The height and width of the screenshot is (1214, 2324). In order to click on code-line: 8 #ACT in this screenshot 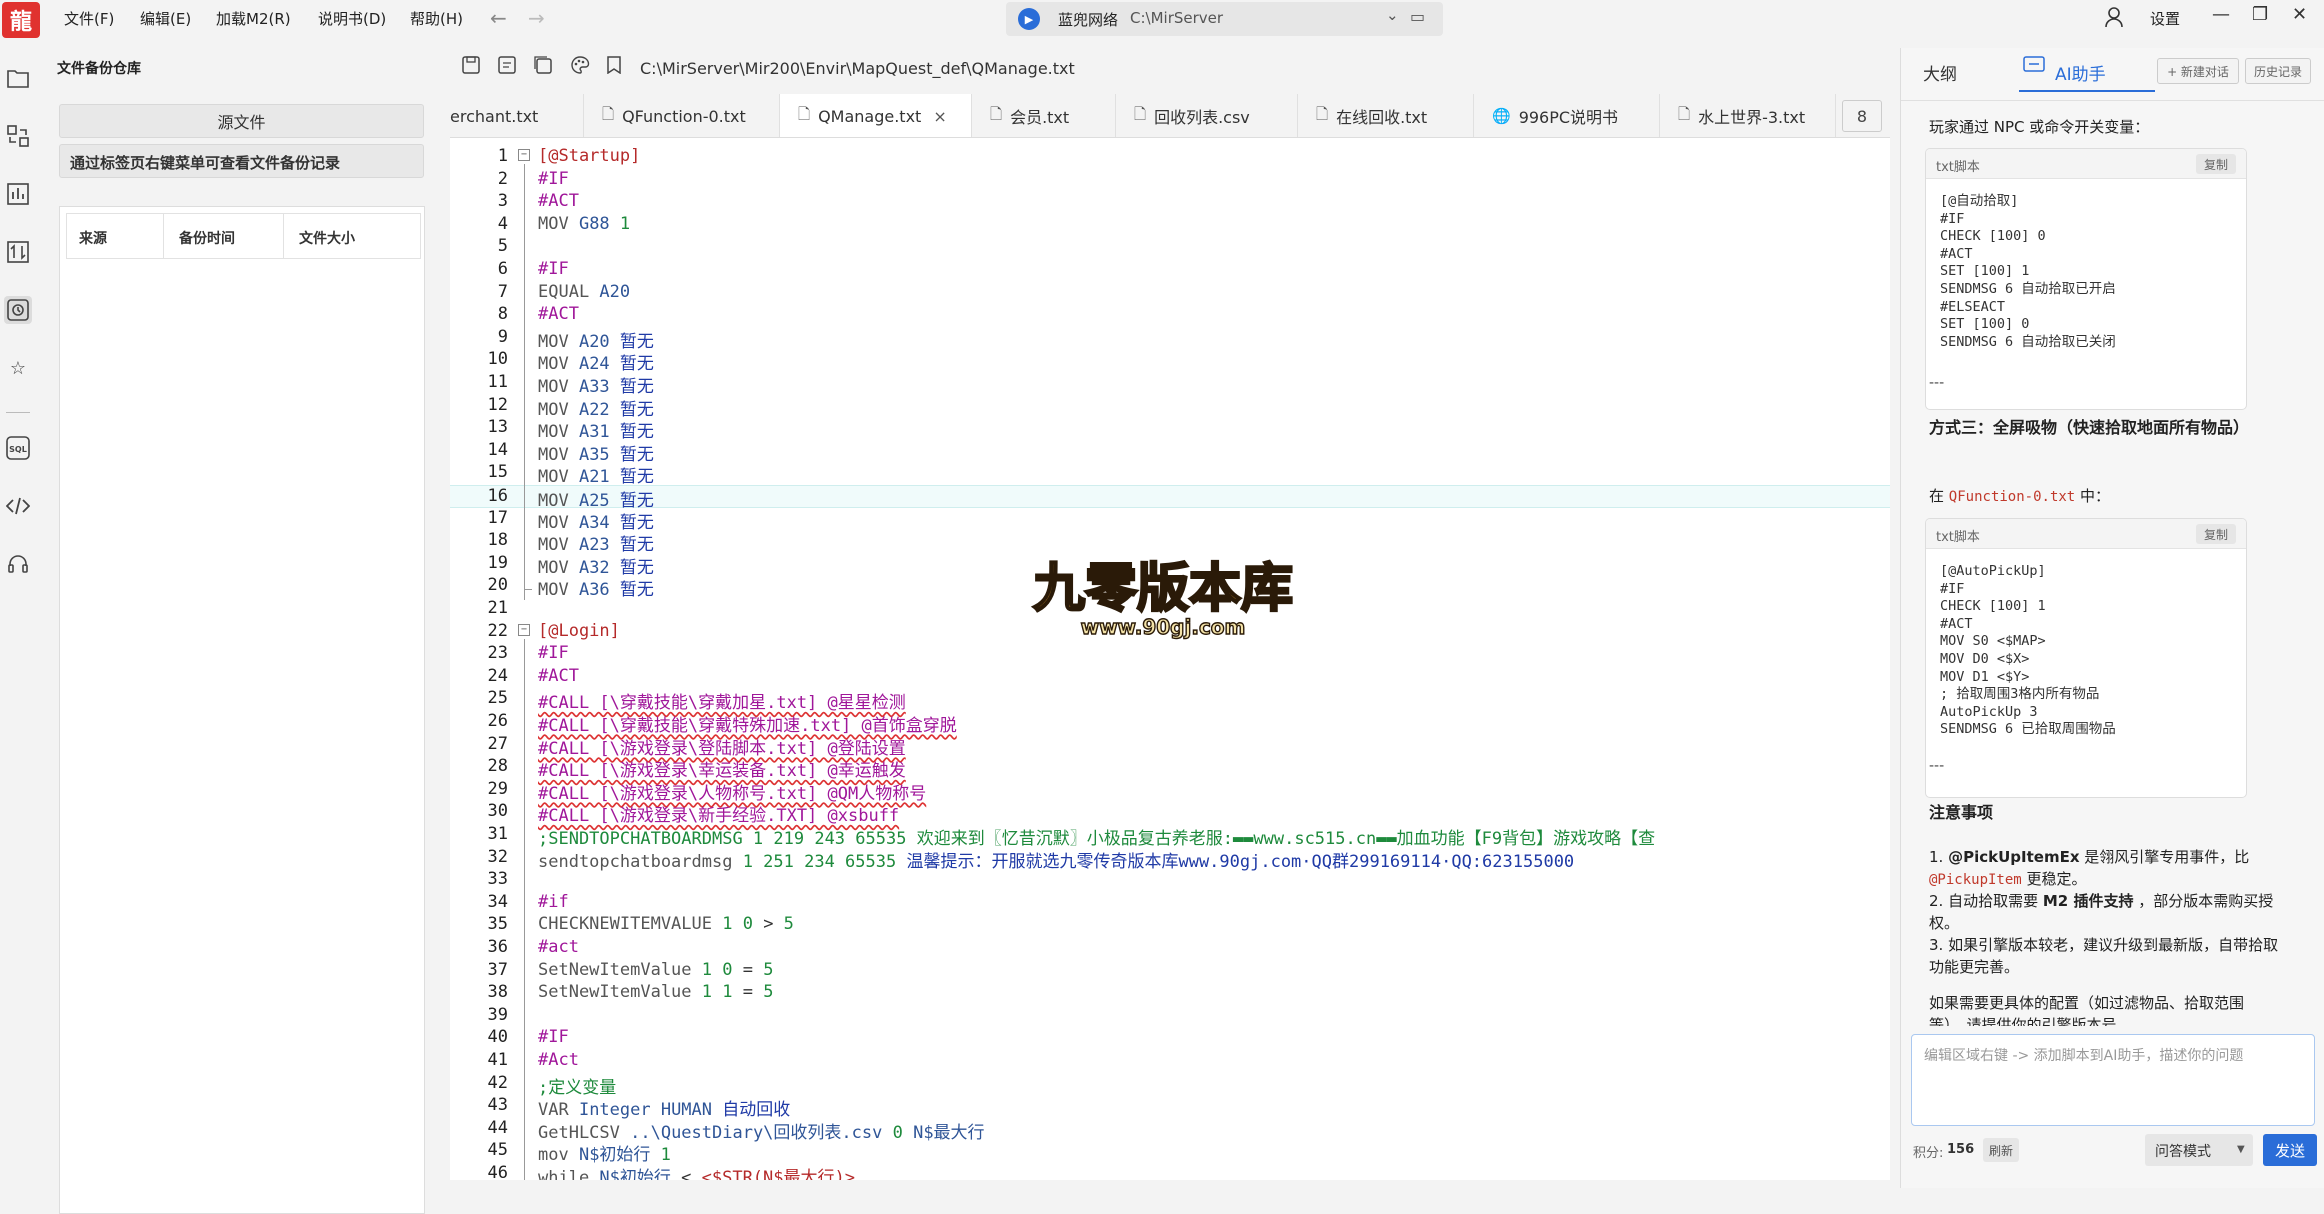, I will do `click(1170, 315)`.